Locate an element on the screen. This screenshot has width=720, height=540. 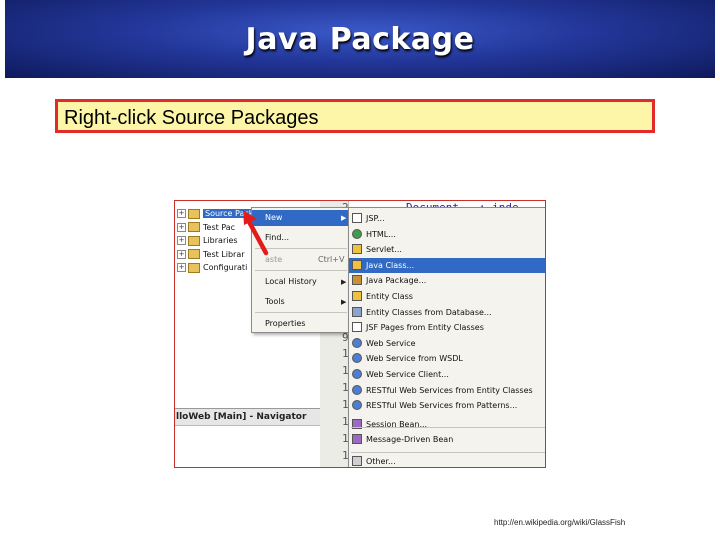
slide-title: Java Package is located at coordinates (360, 39).